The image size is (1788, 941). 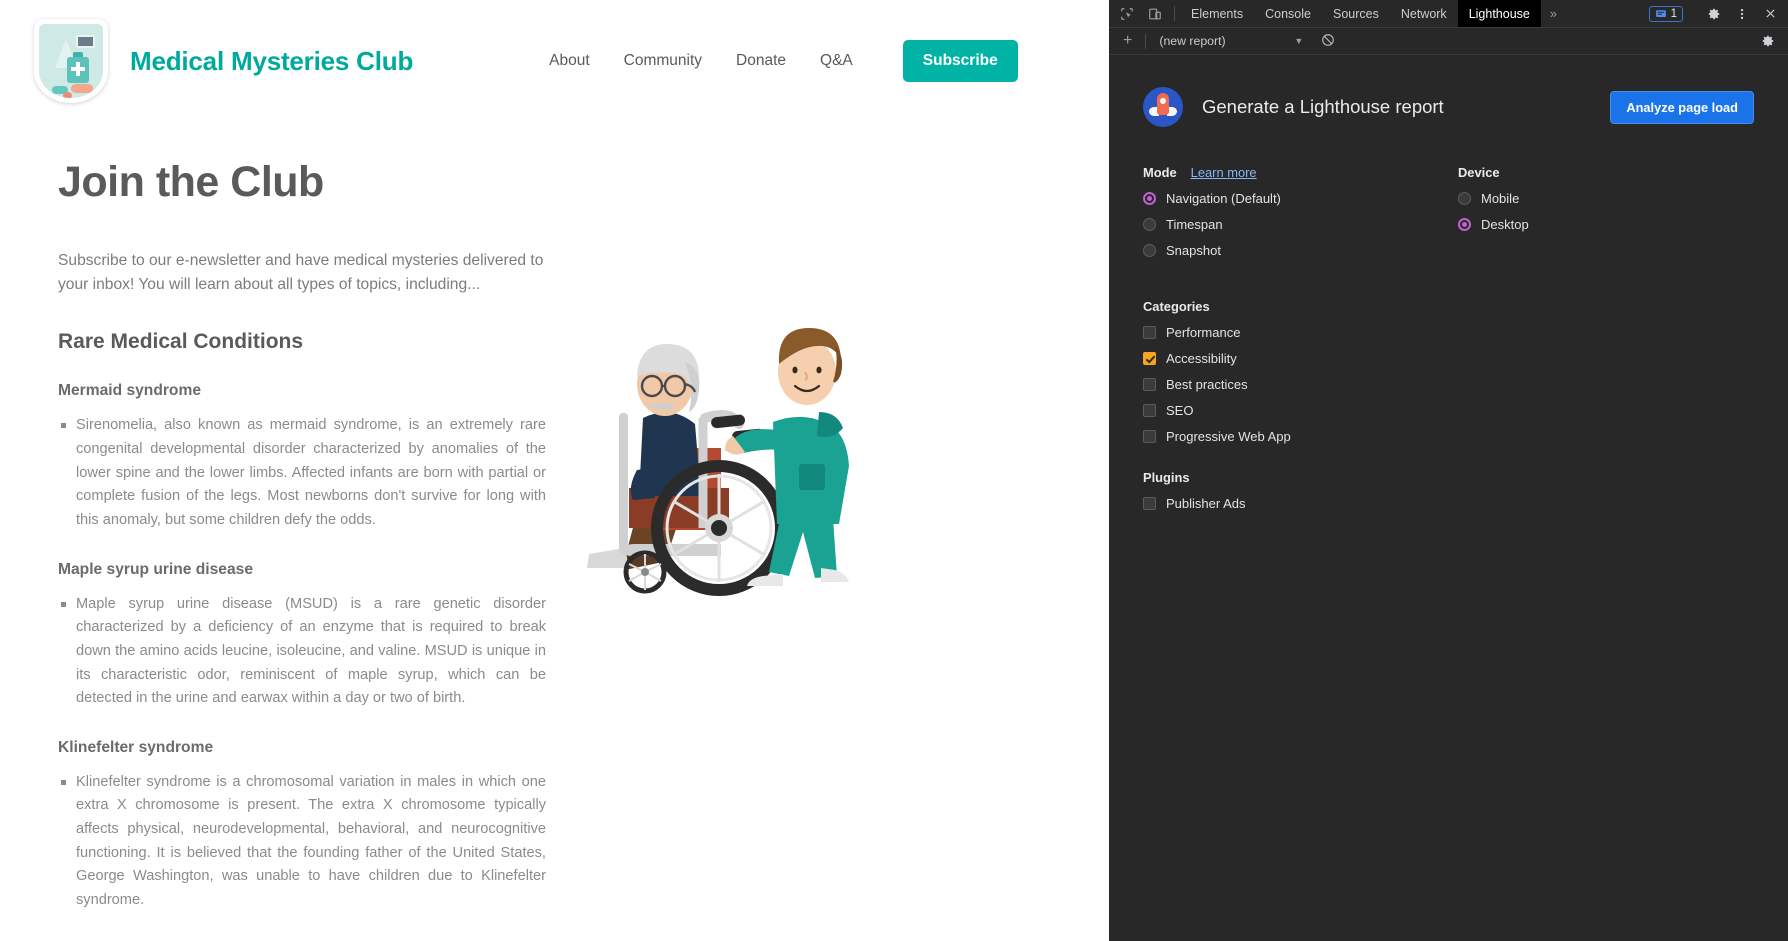 What do you see at coordinates (1448, 332) in the screenshot?
I see `checkbox-performance: Performance` at bounding box center [1448, 332].